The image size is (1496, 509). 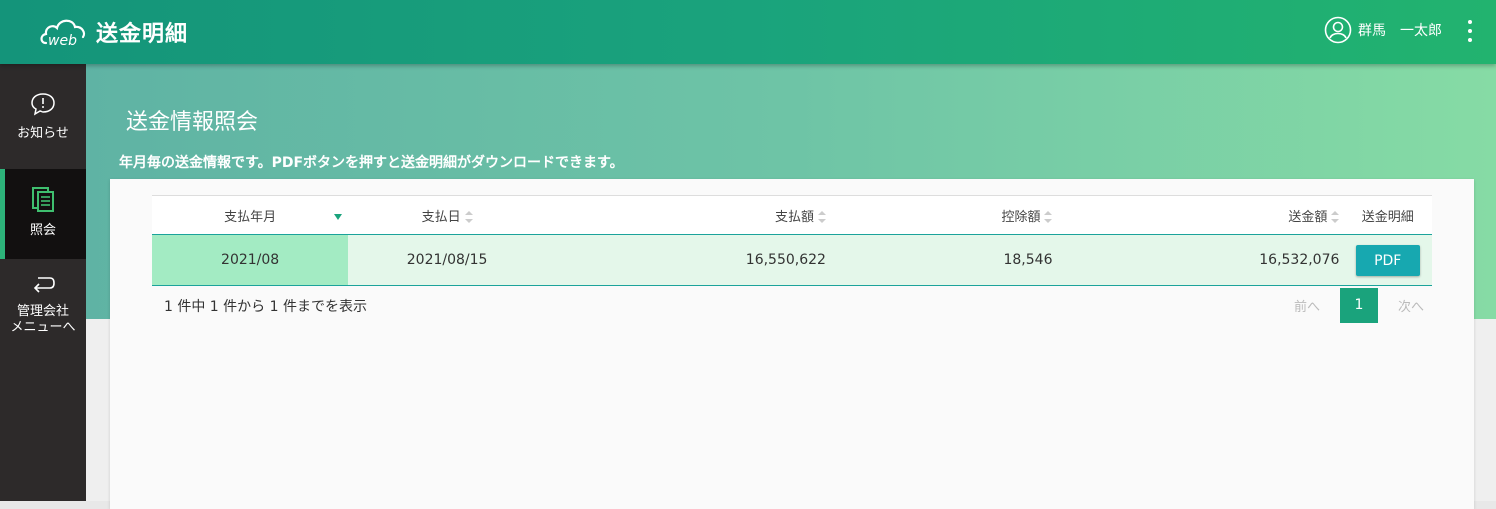 What do you see at coordinates (43, 104) in the screenshot?
I see `speech-bubble-icon` at bounding box center [43, 104].